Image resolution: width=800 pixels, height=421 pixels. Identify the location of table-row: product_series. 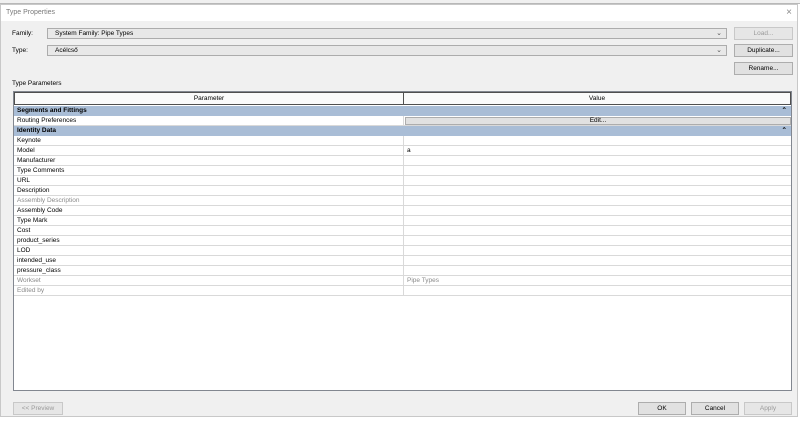
(402, 241).